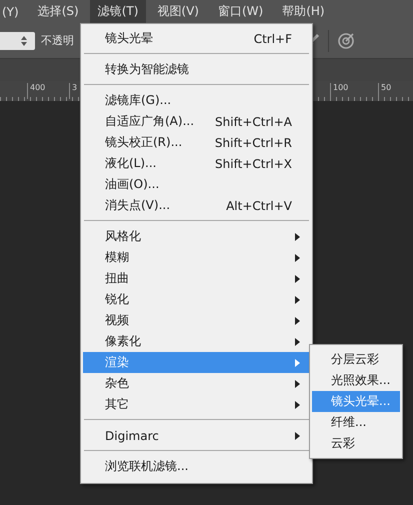 This screenshot has width=413, height=505. What do you see at coordinates (356, 359) in the screenshot?
I see `submenu-item: 分层云彩` at bounding box center [356, 359].